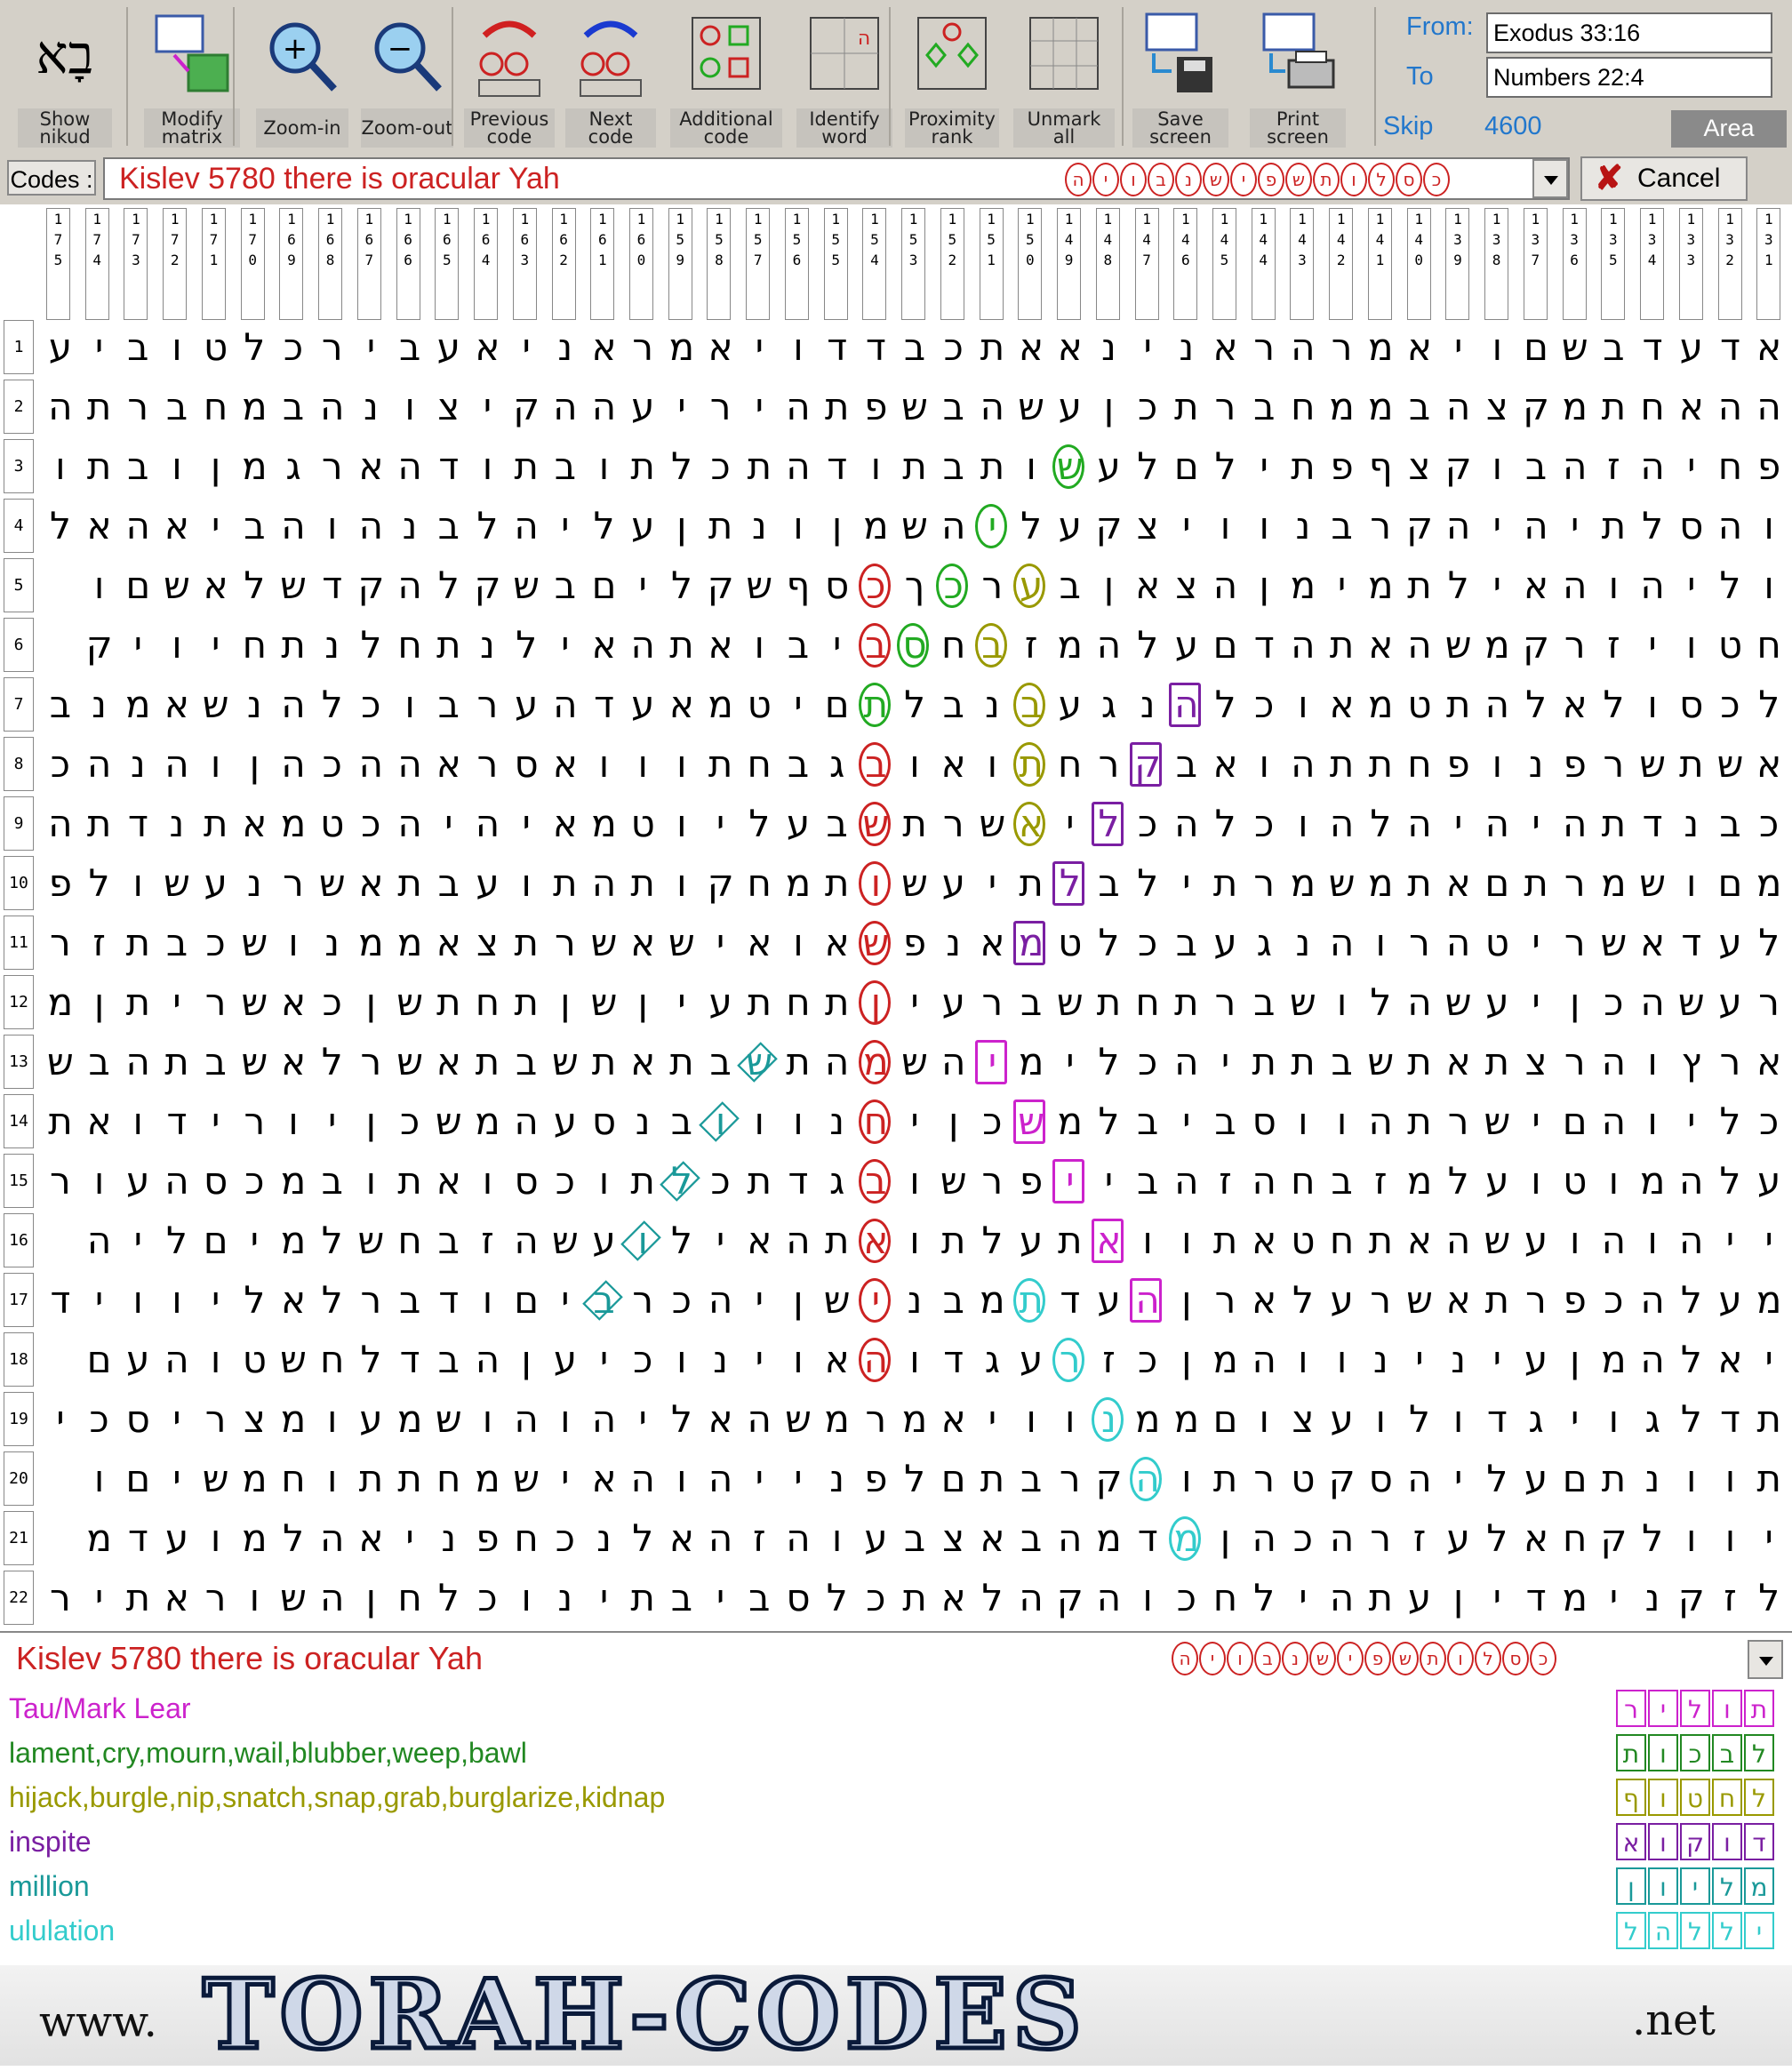 This screenshot has height=2071, width=1792. Describe the element at coordinates (1264, 943) in the screenshot. I see `matrix-cell: ג` at that location.